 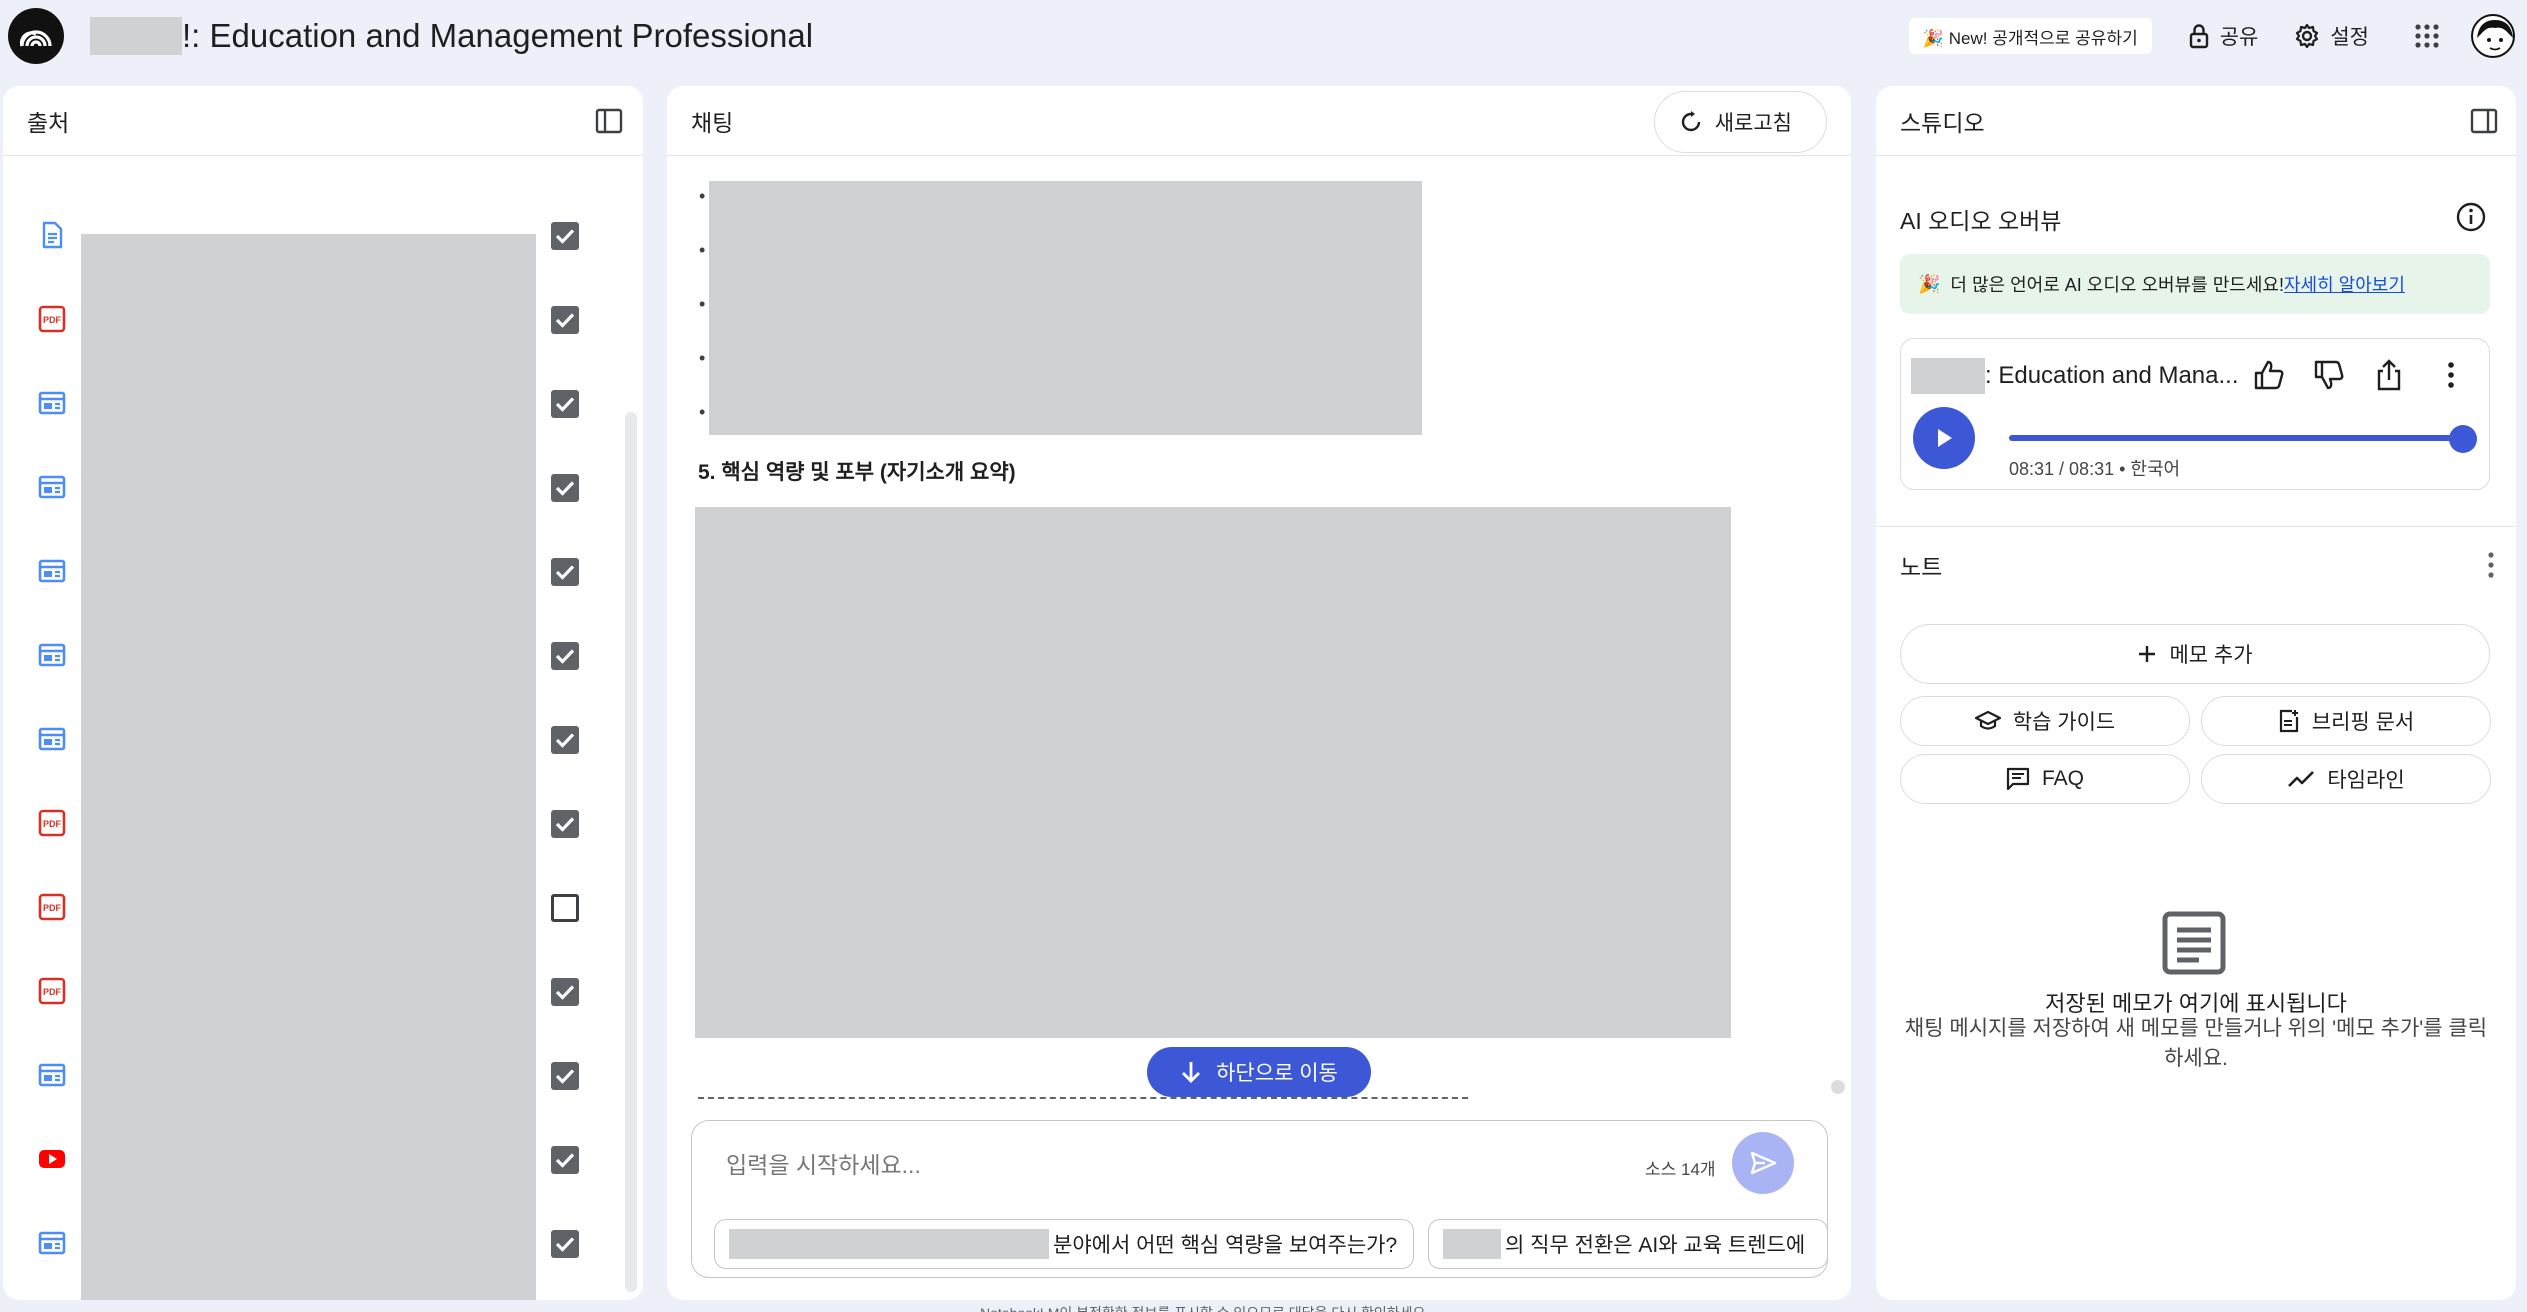 I want to click on share-button: 공유, so click(x=2223, y=36).